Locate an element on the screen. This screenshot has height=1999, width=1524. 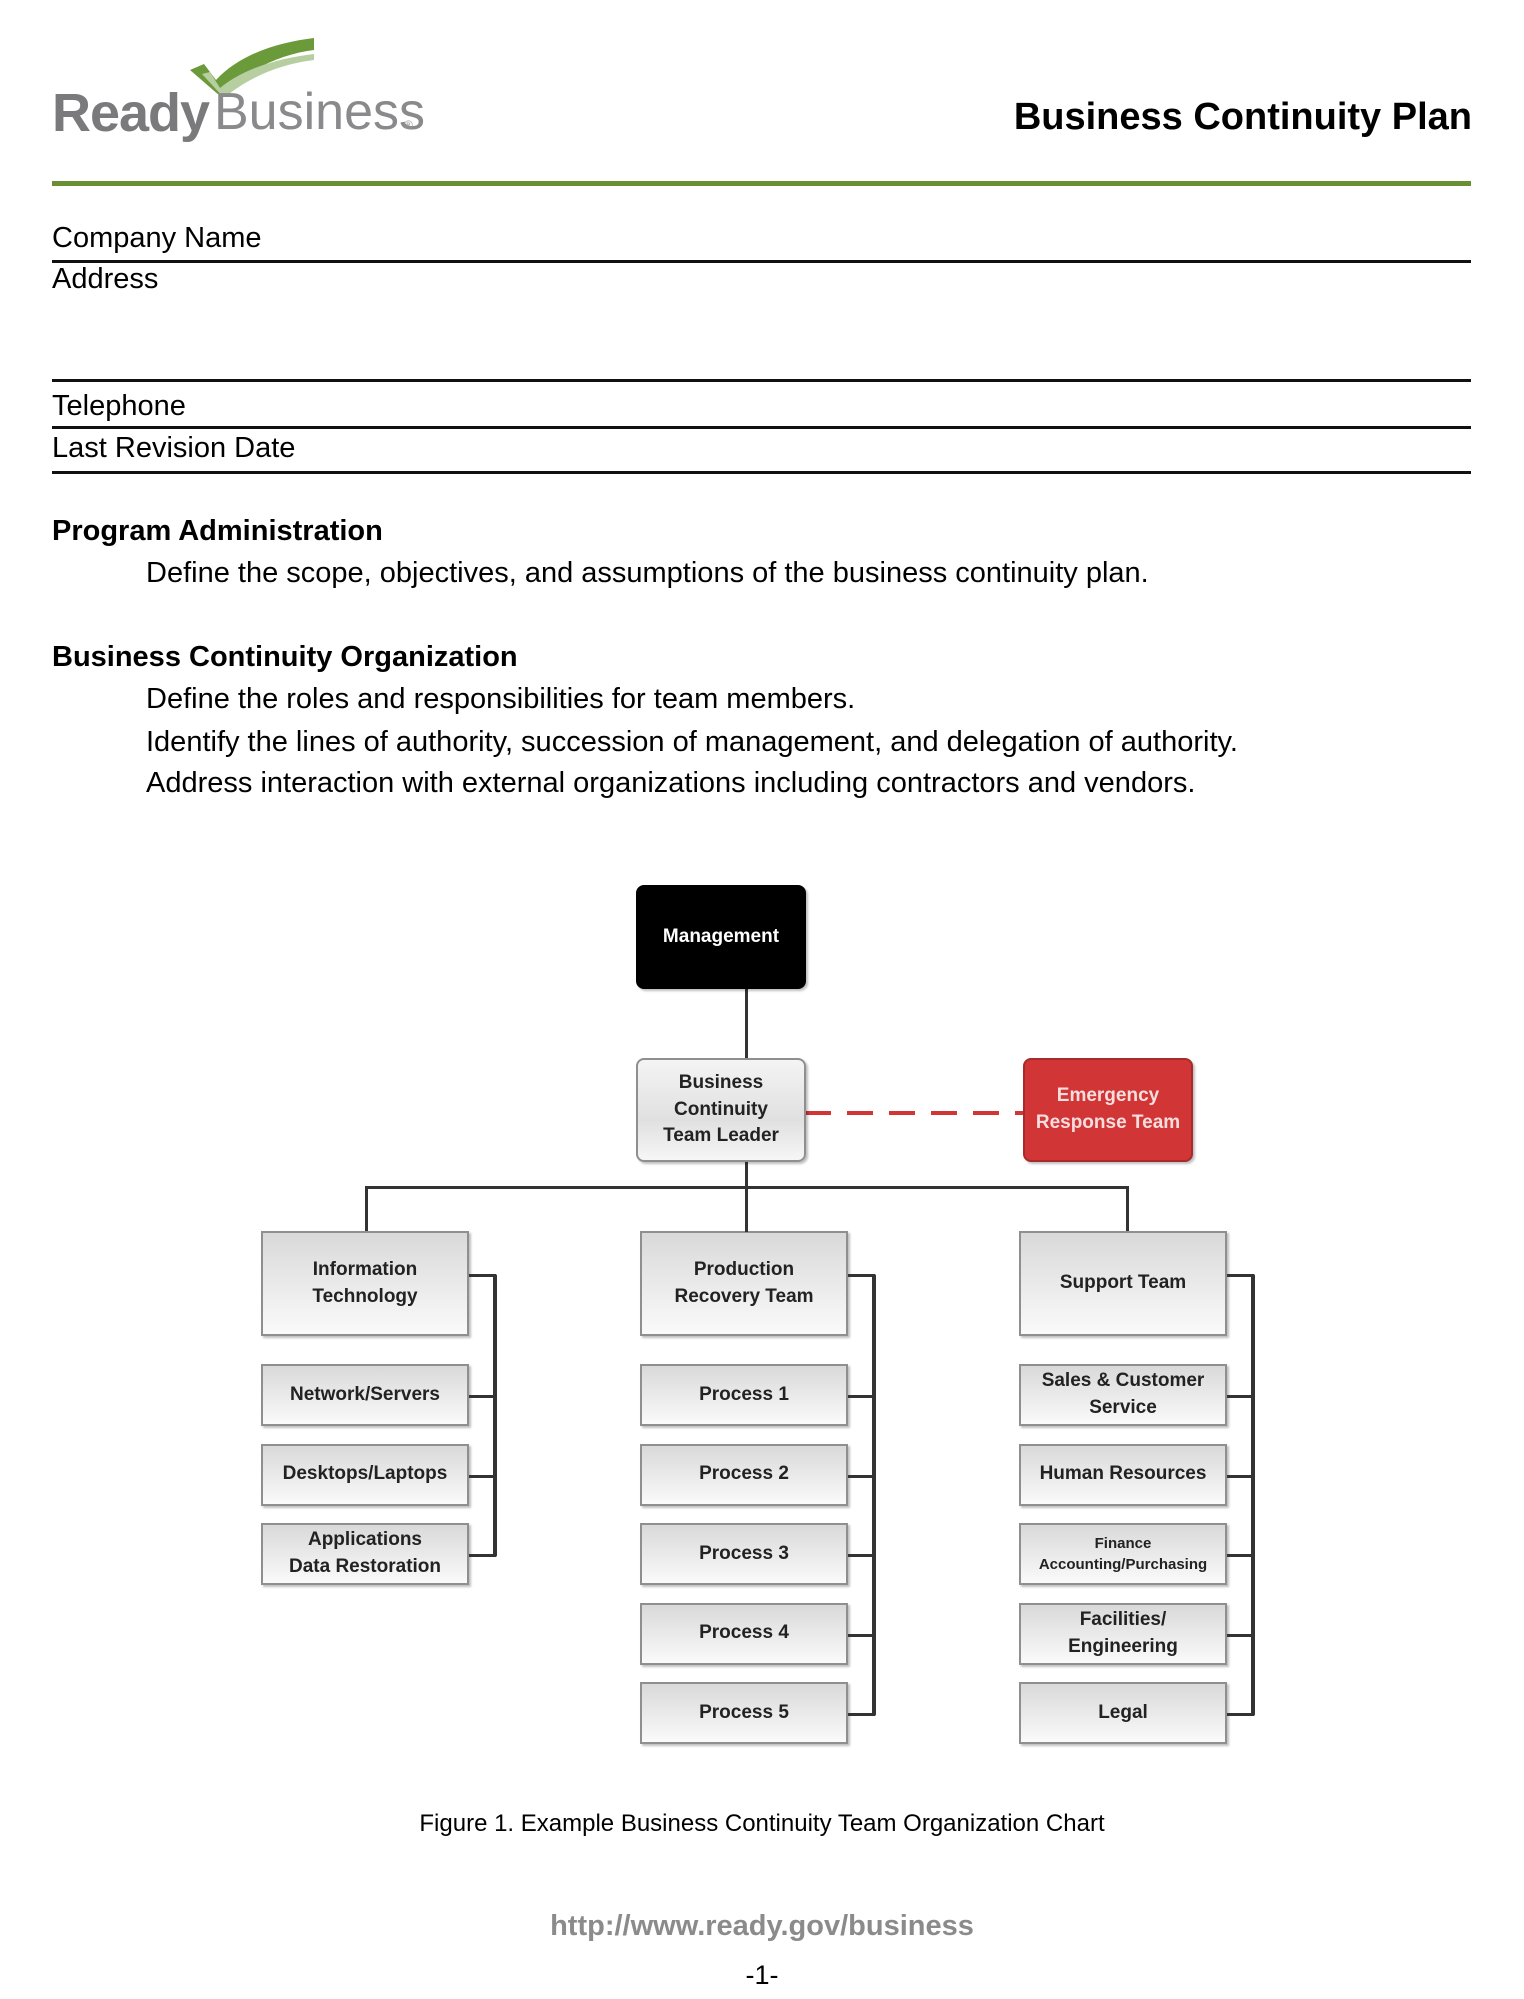
connector-bus-support is located at coordinates (1127, 1209).